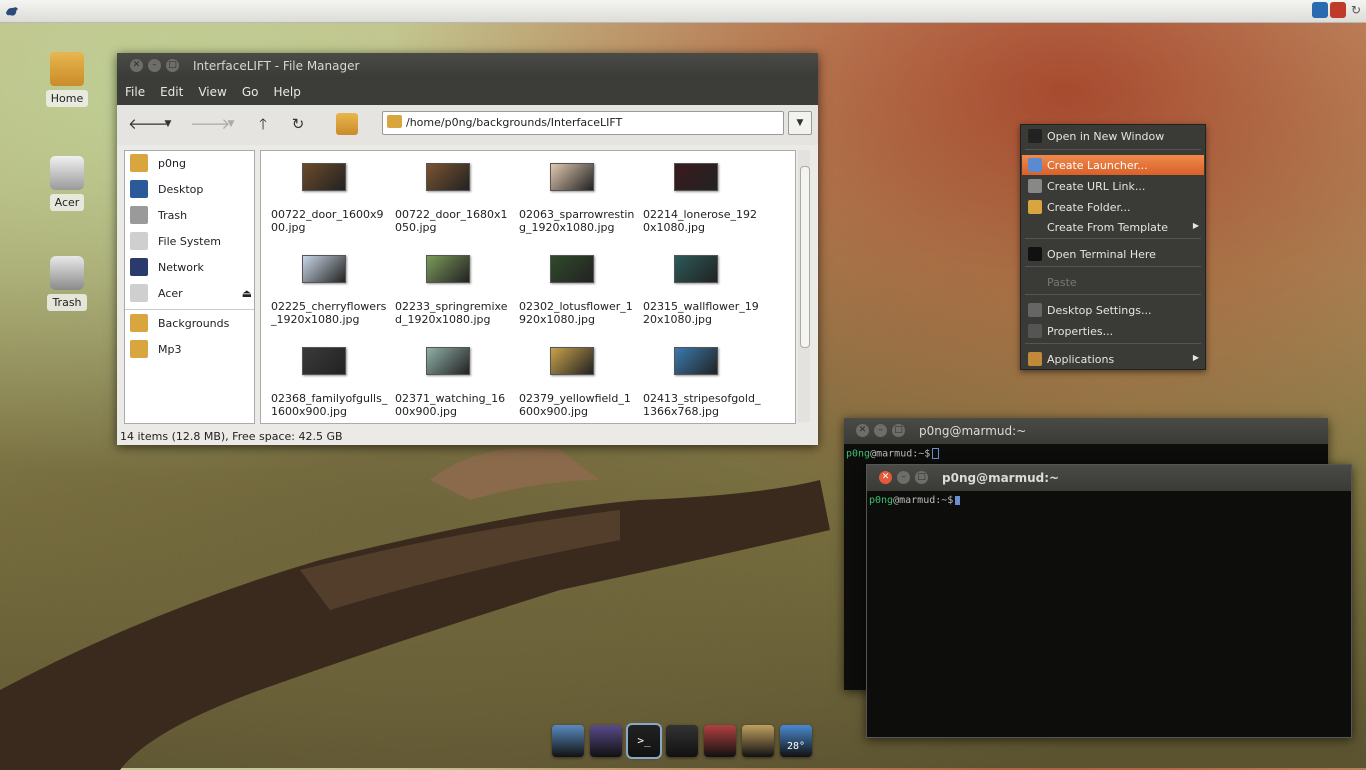  What do you see at coordinates (701, 295) in the screenshot?
I see `file-item: 02315_wallflower_19 20x1080.jpg` at bounding box center [701, 295].